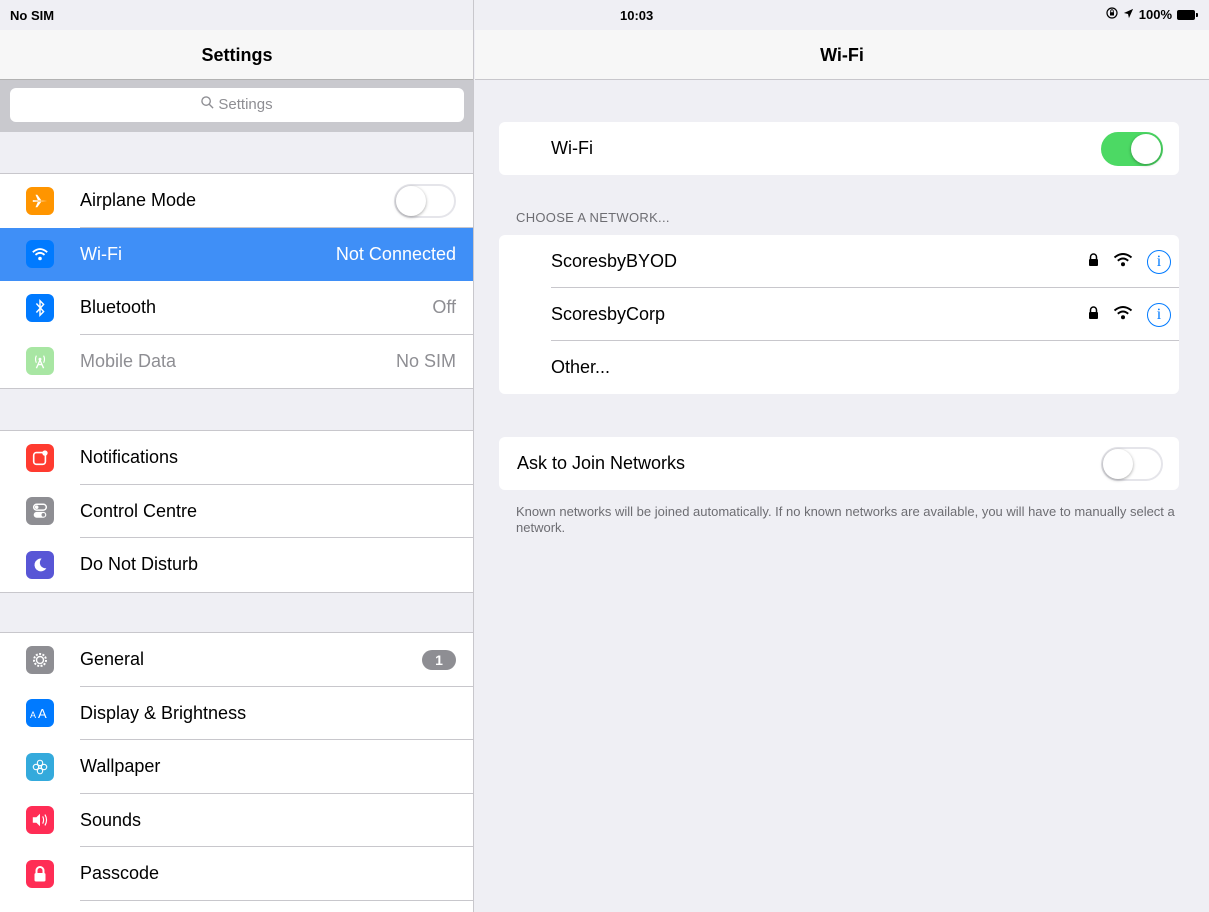  I want to click on control-centre-icon, so click(40, 511).